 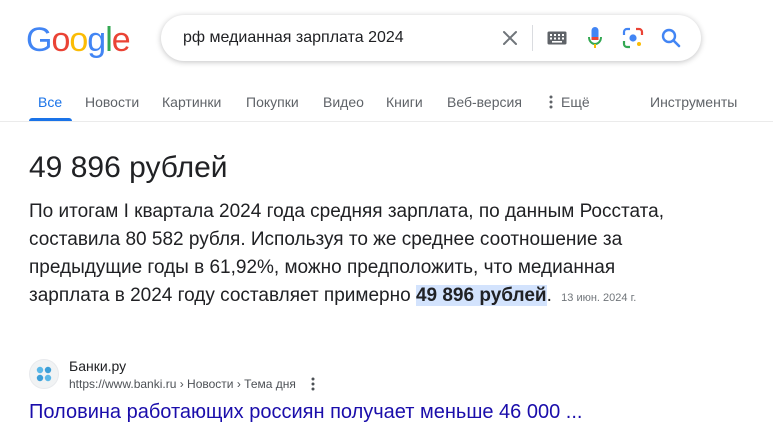 I want to click on search-input, so click(x=333, y=38).